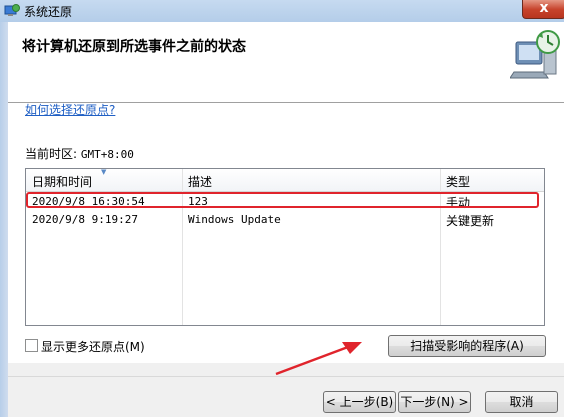  What do you see at coordinates (234, 219) in the screenshot?
I see `row-description: Windows Update` at bounding box center [234, 219].